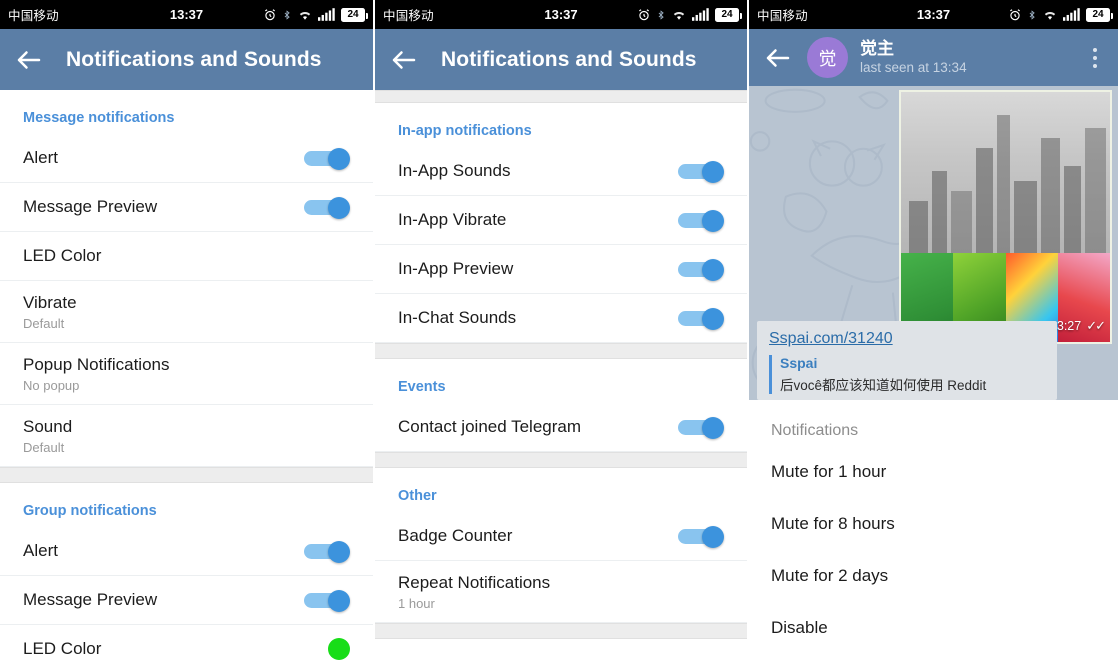 Image resolution: width=1120 pixels, height=661 pixels. Describe the element at coordinates (561, 171) in the screenshot. I see `setting-row-inapp-sounds: In-App Sounds` at that location.